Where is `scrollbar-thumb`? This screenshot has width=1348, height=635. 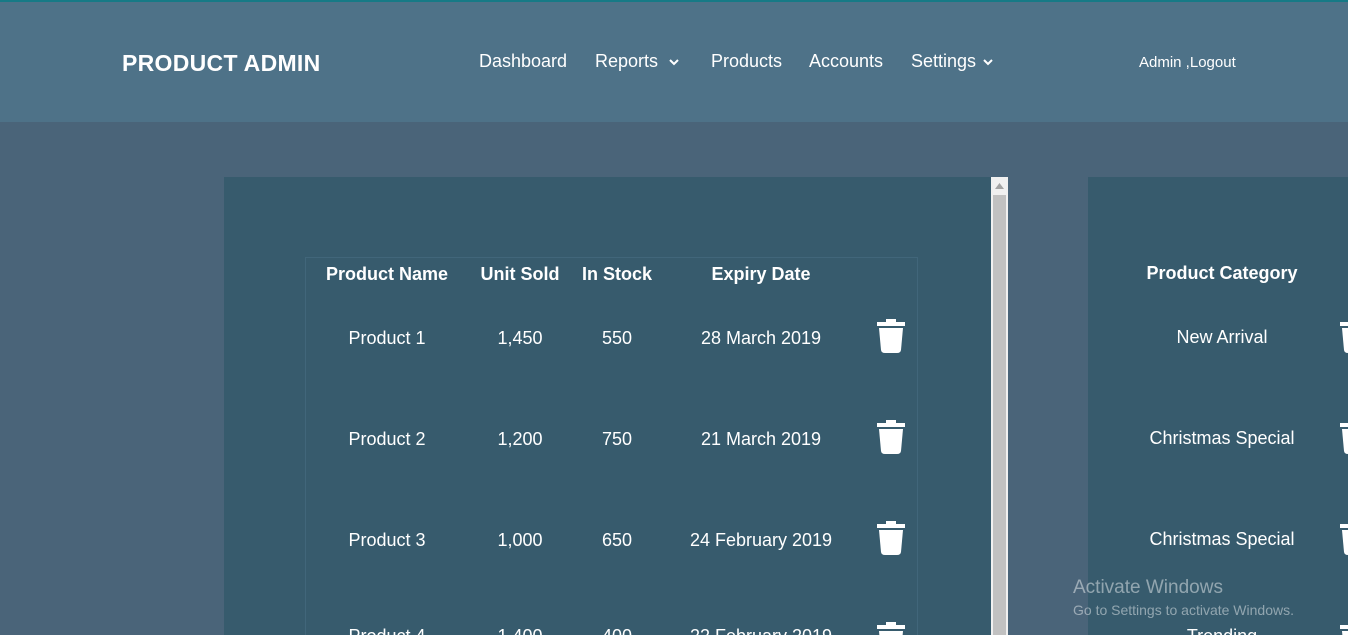
scrollbar-thumb is located at coordinates (999, 415).